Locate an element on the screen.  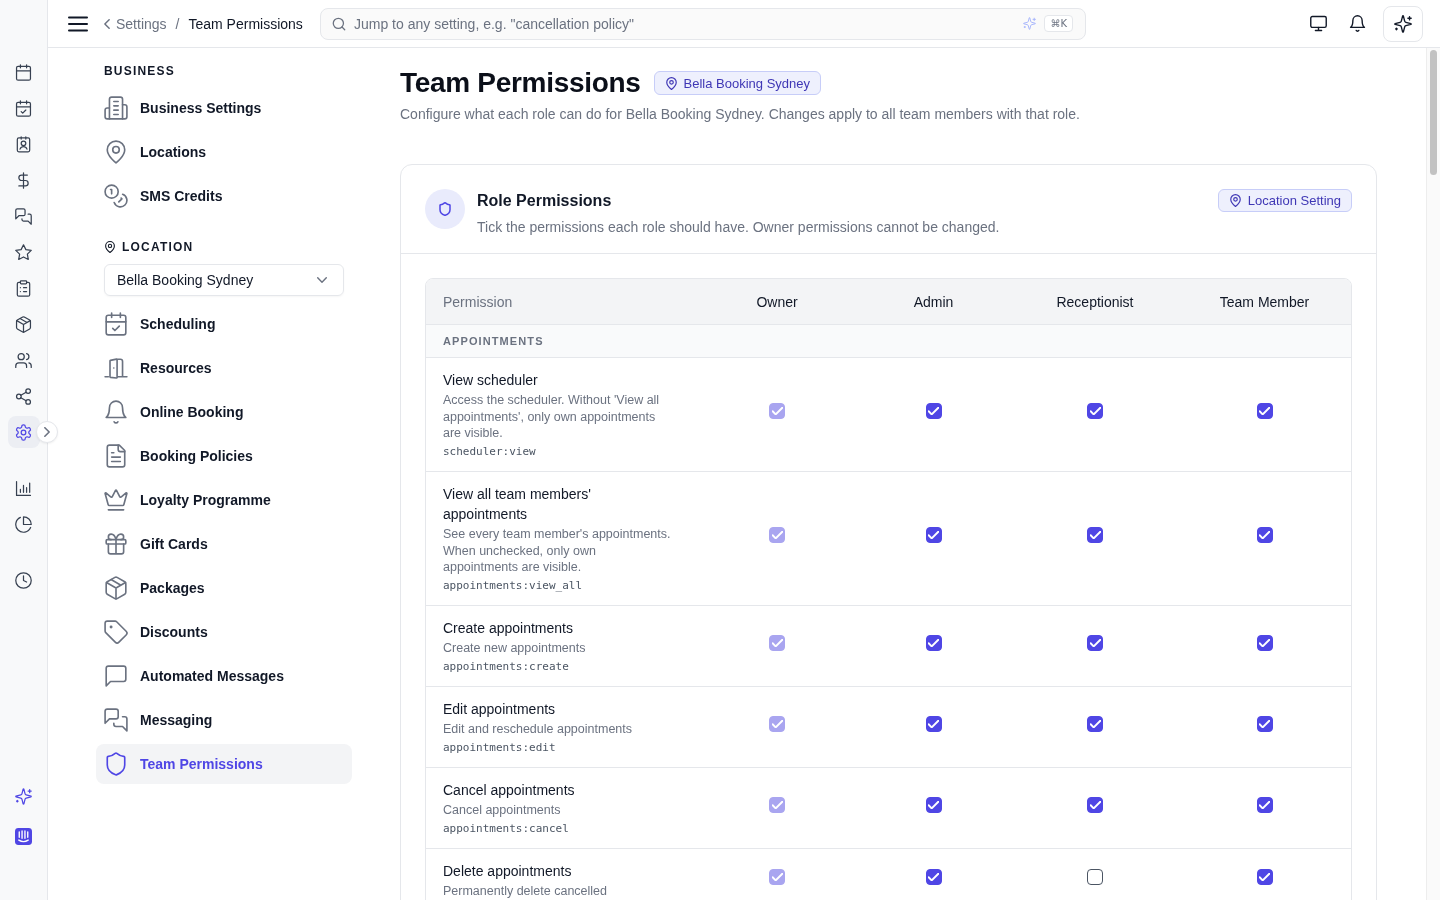
permission-description: Create new appointments is located at coordinates (515, 648).